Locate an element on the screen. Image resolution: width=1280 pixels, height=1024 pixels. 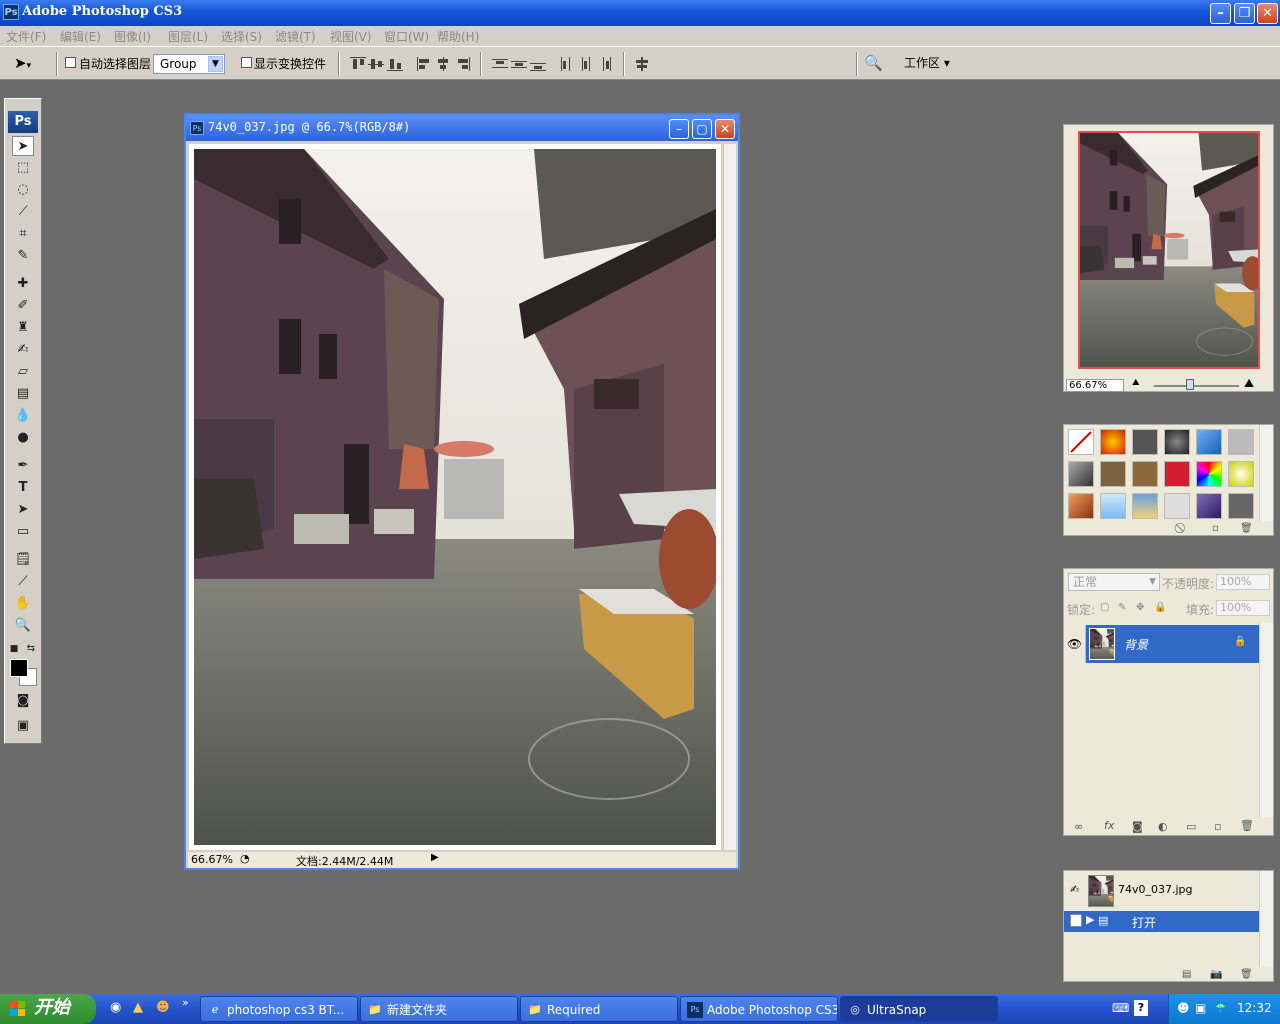
quicklaunch-browser-icon: ◉ is located at coordinates (115, 1007).